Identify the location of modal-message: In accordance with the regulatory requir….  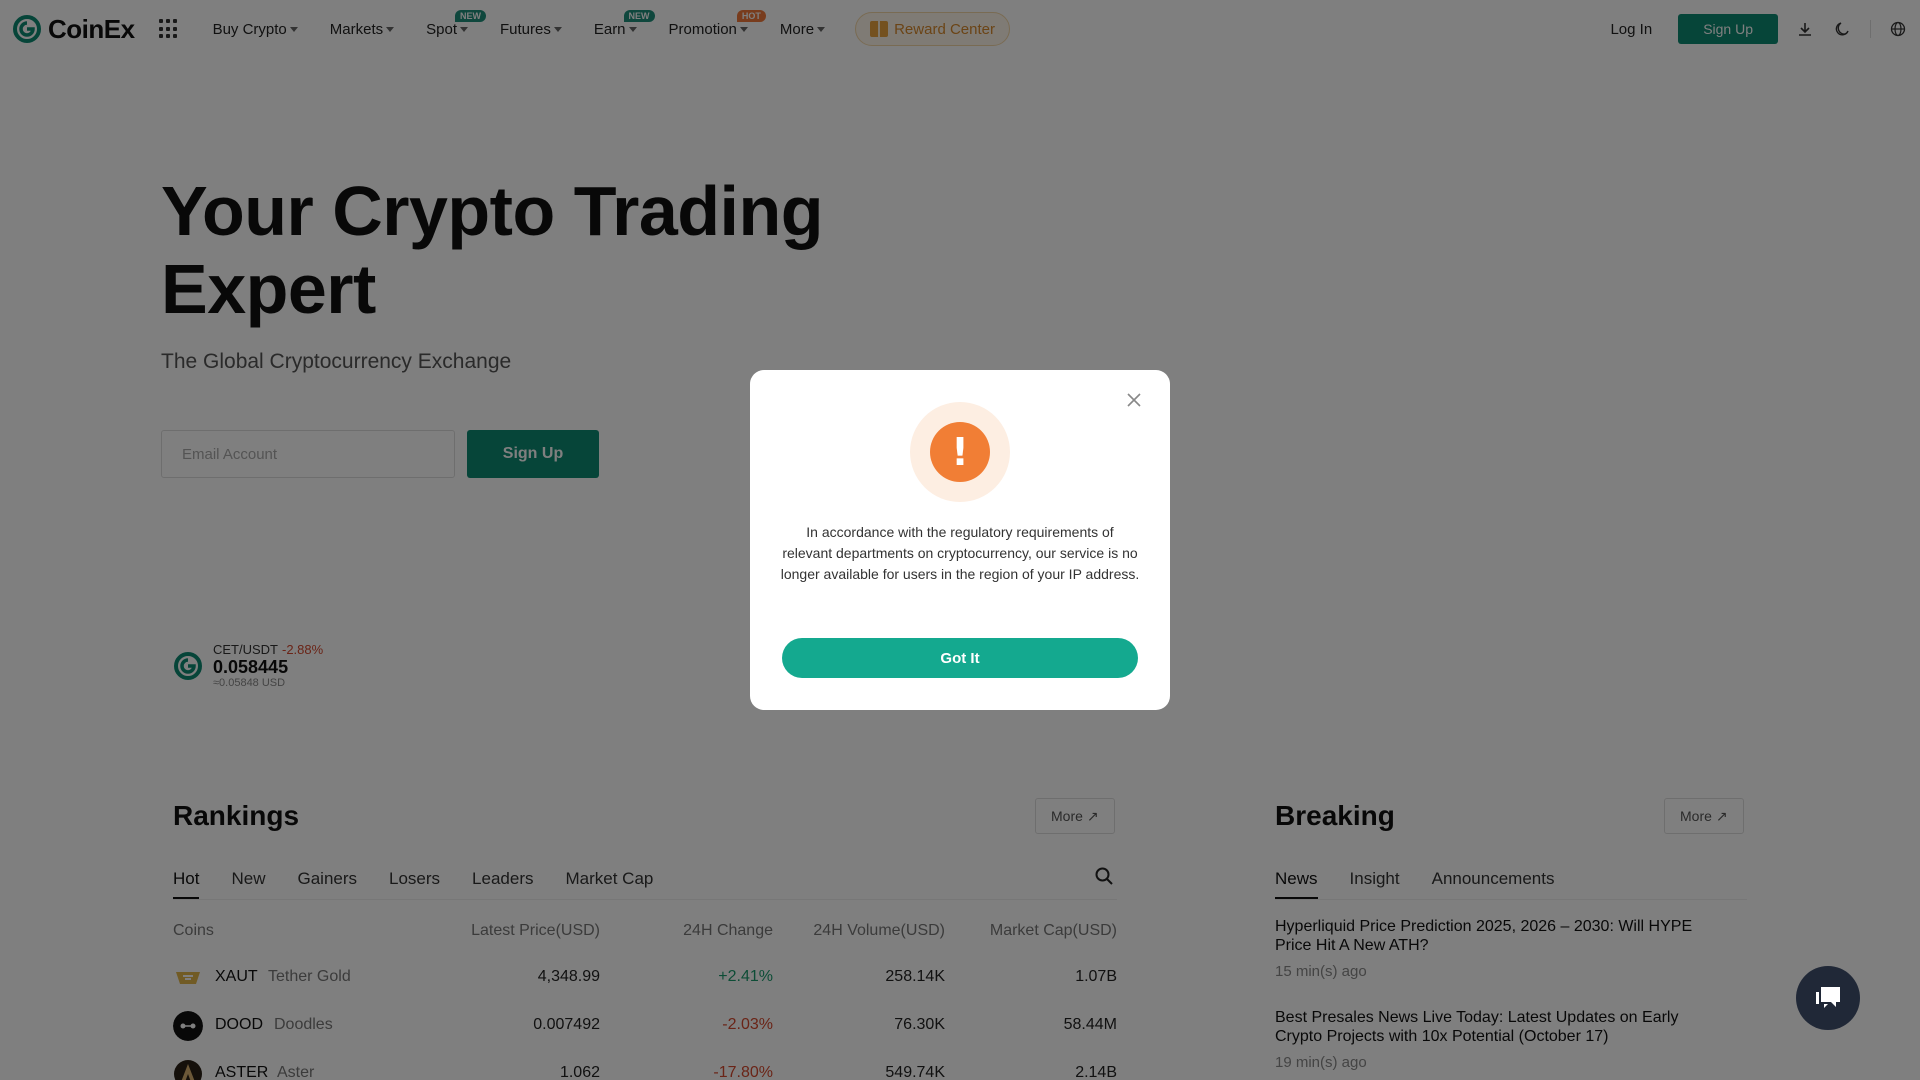
(960, 553).